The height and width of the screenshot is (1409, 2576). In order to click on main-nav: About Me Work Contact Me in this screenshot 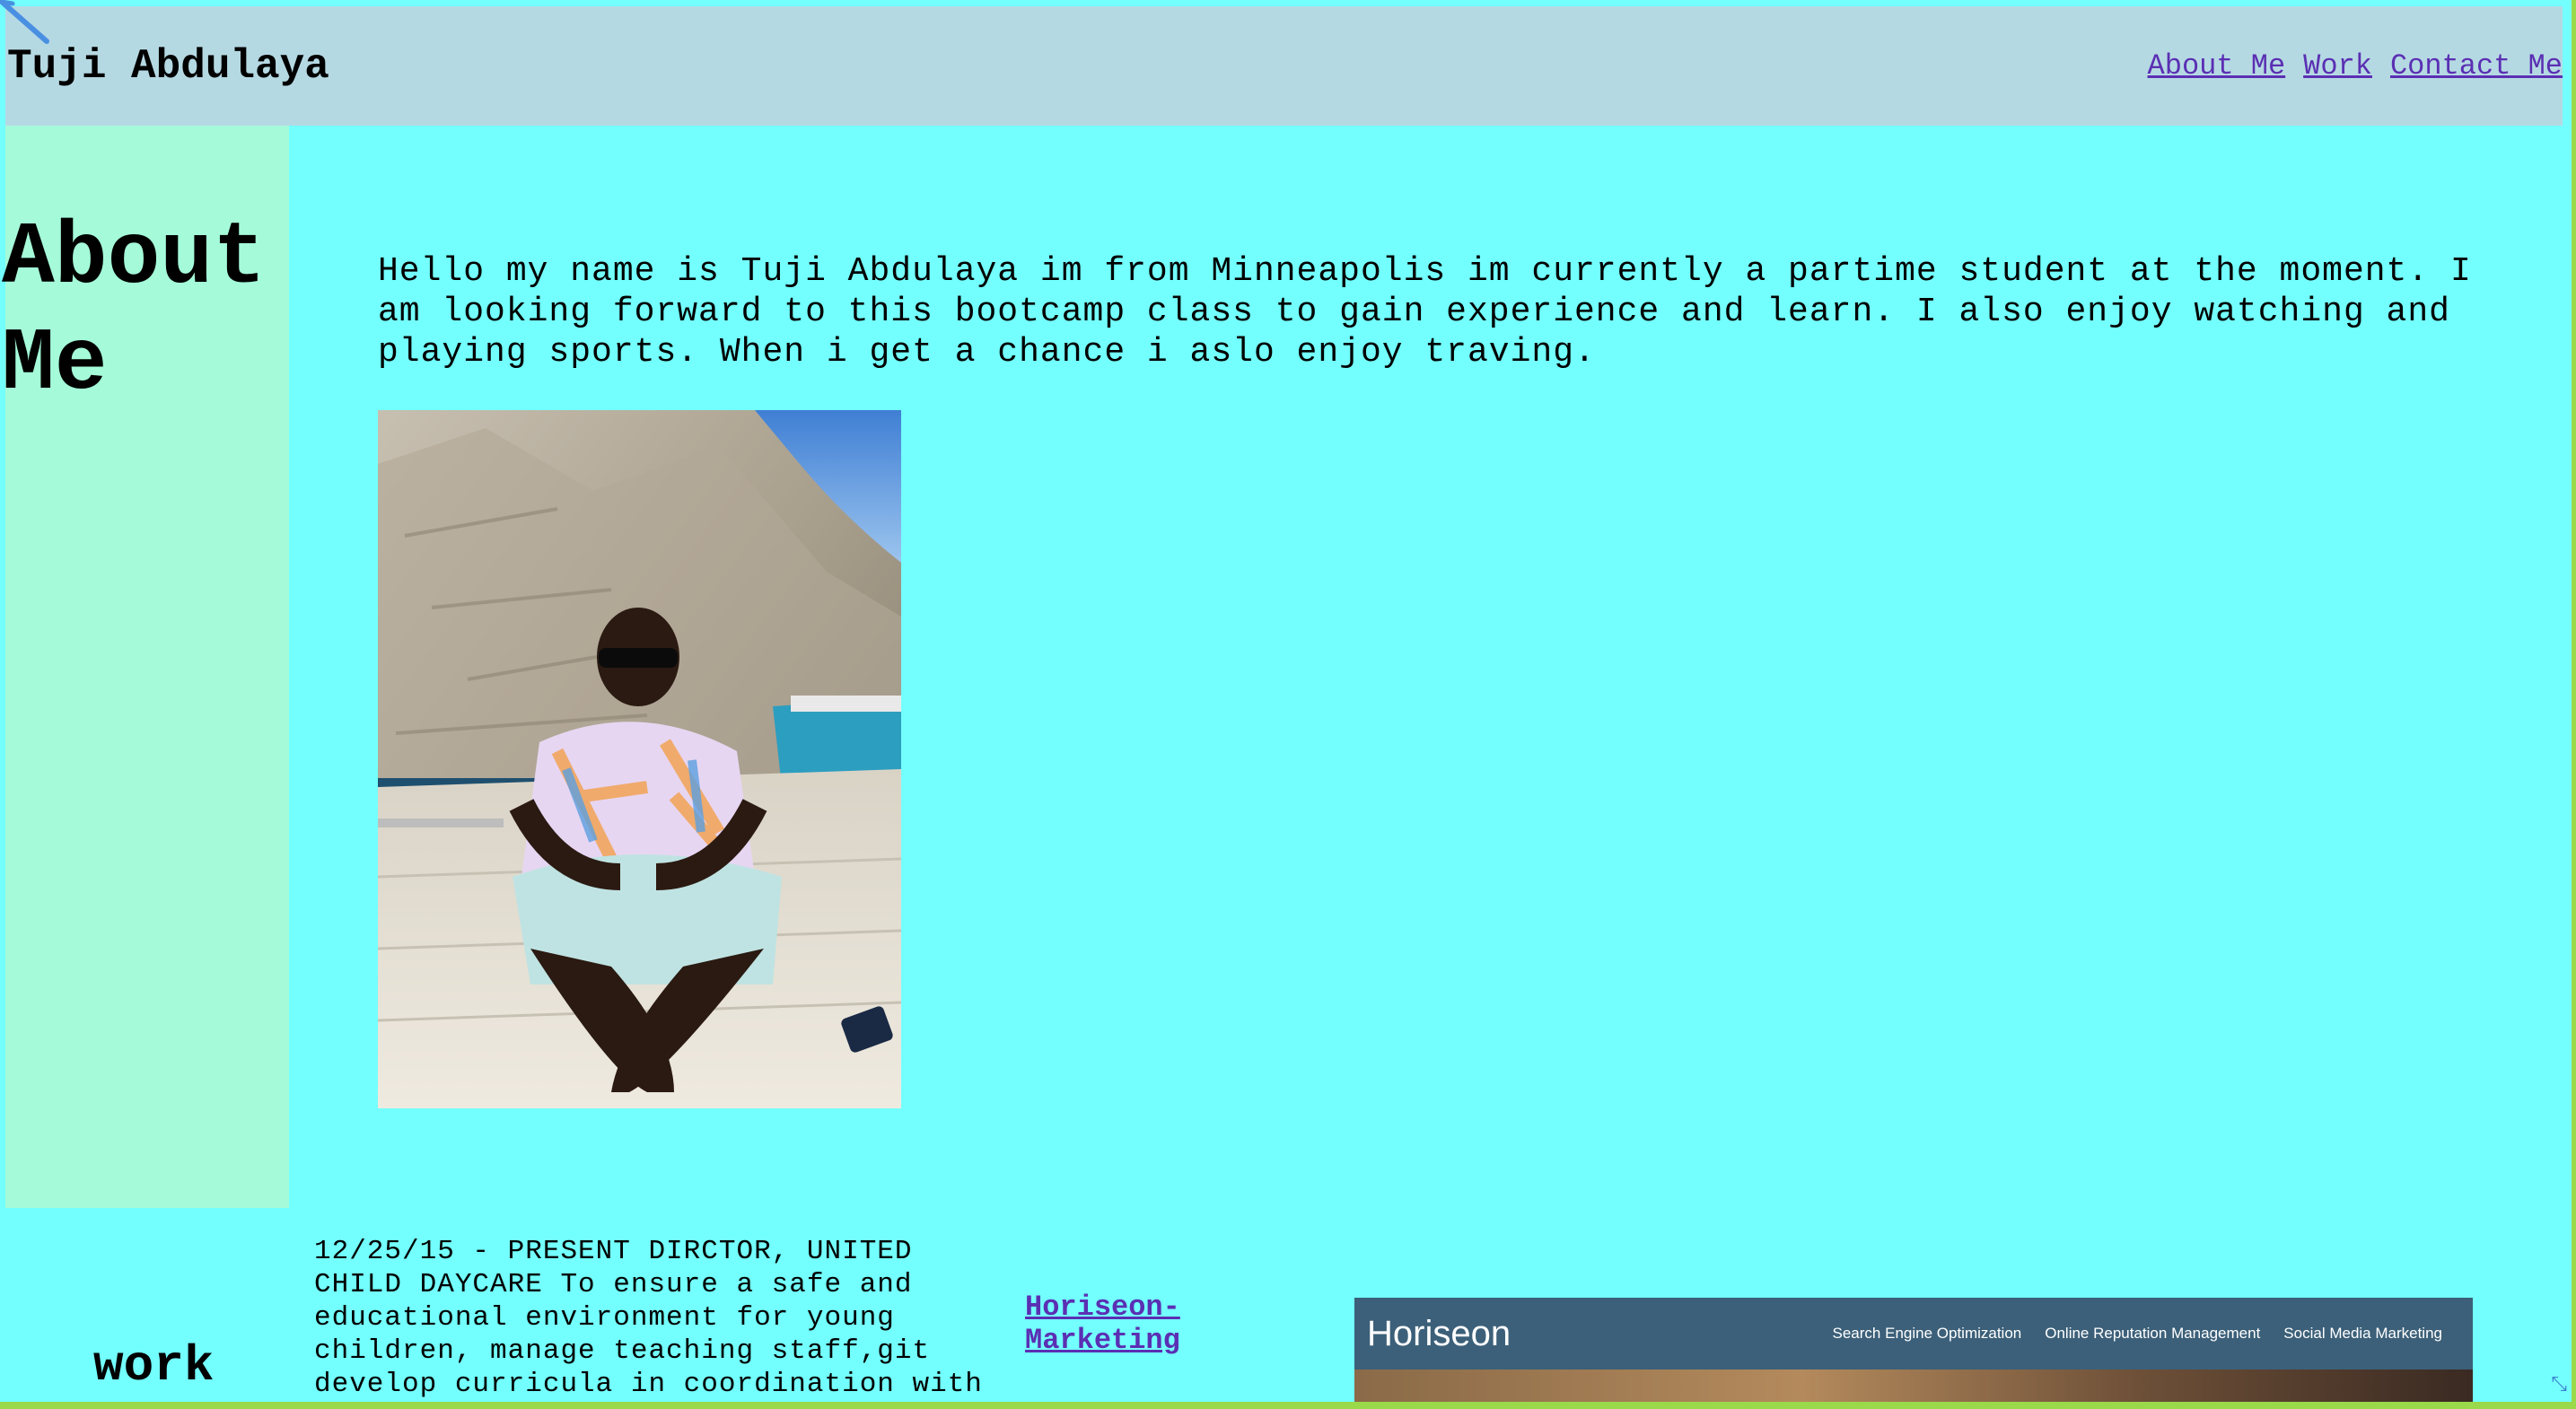, I will do `click(2355, 66)`.